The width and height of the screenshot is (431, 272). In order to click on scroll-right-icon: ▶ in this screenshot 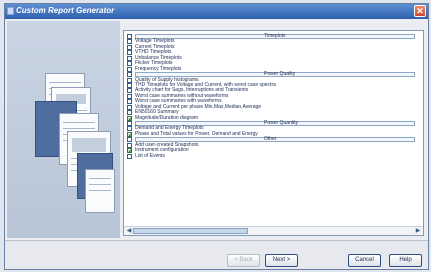, I will do `click(418, 231)`.